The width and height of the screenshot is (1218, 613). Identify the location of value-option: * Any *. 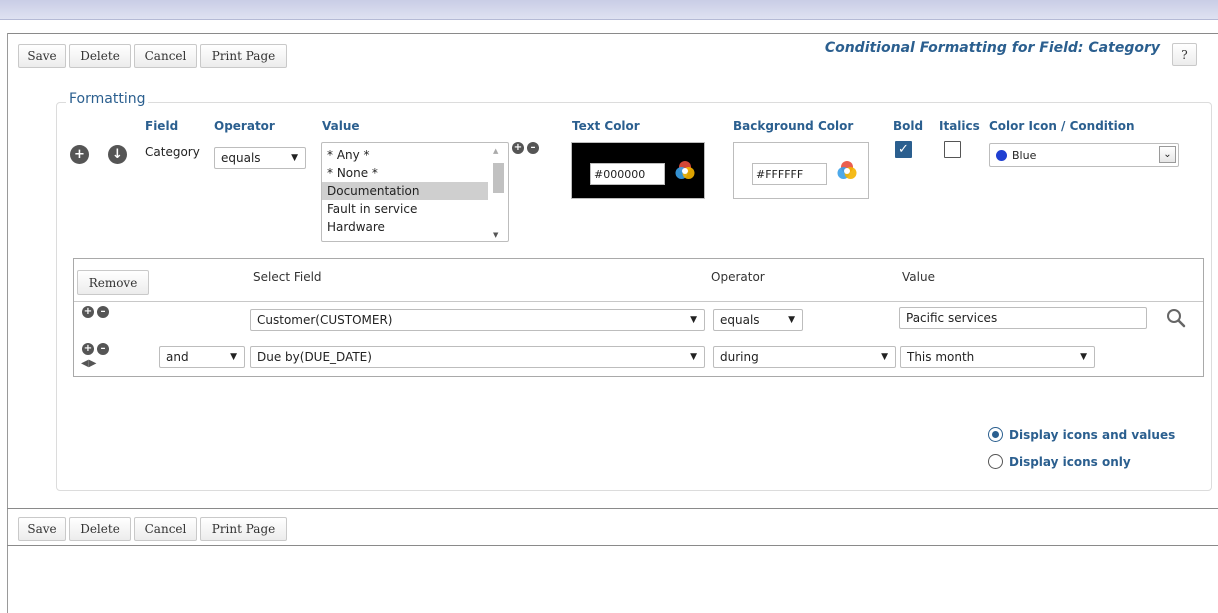
(405, 155).